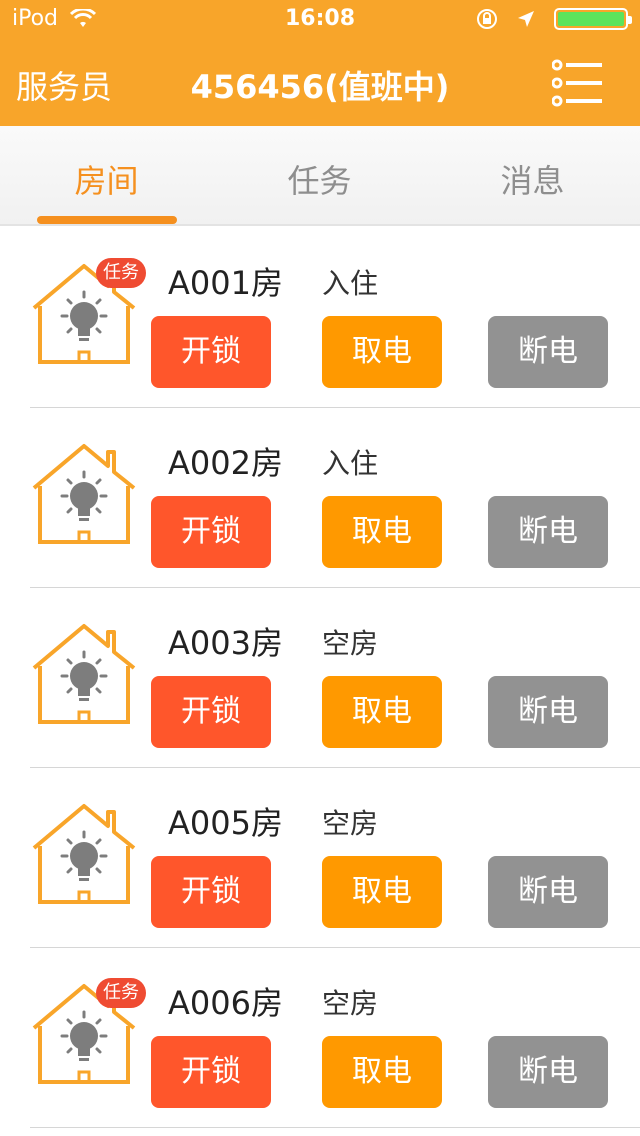 This screenshot has width=640, height=1136. I want to click on tab-tasks: 任务, so click(319, 179).